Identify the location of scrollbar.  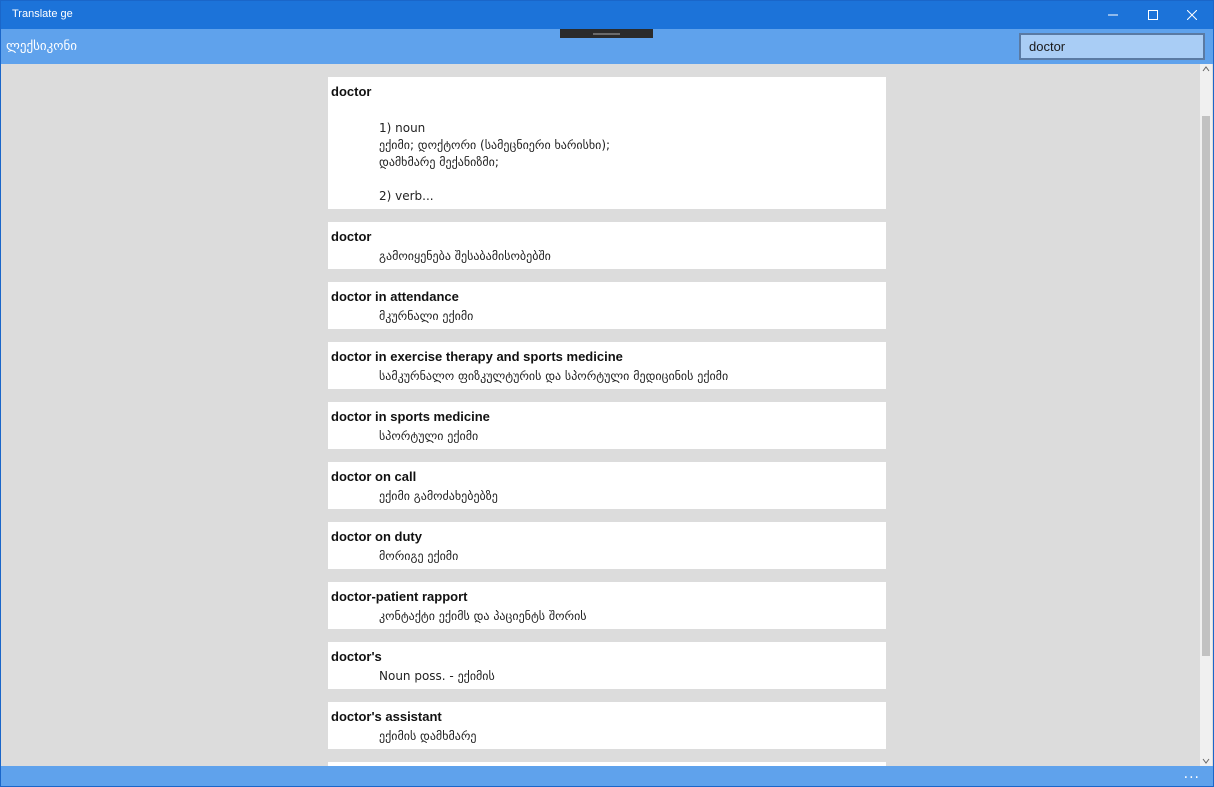
(1206, 415).